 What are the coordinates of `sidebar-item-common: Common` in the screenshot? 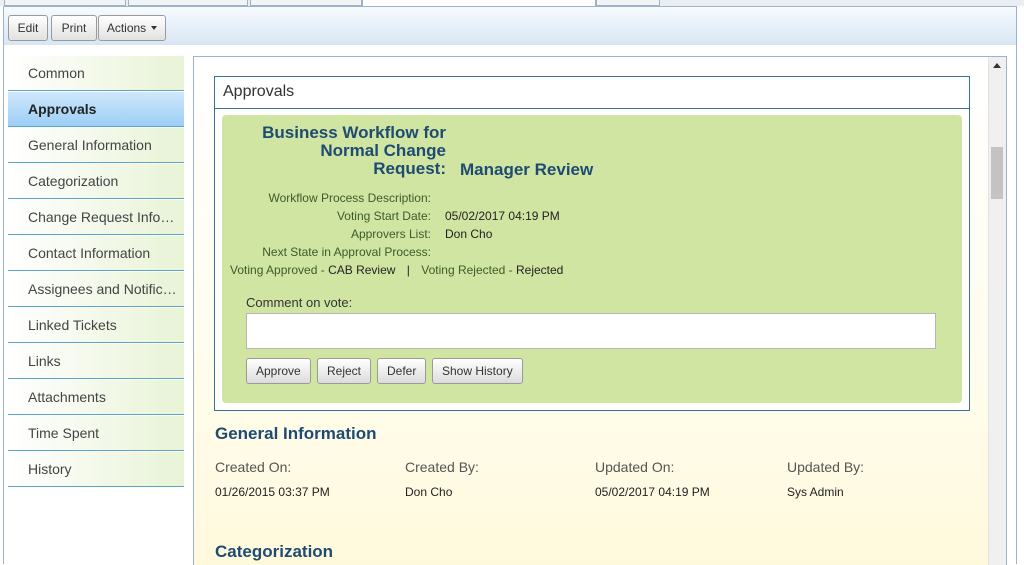 It's located at (96, 73).